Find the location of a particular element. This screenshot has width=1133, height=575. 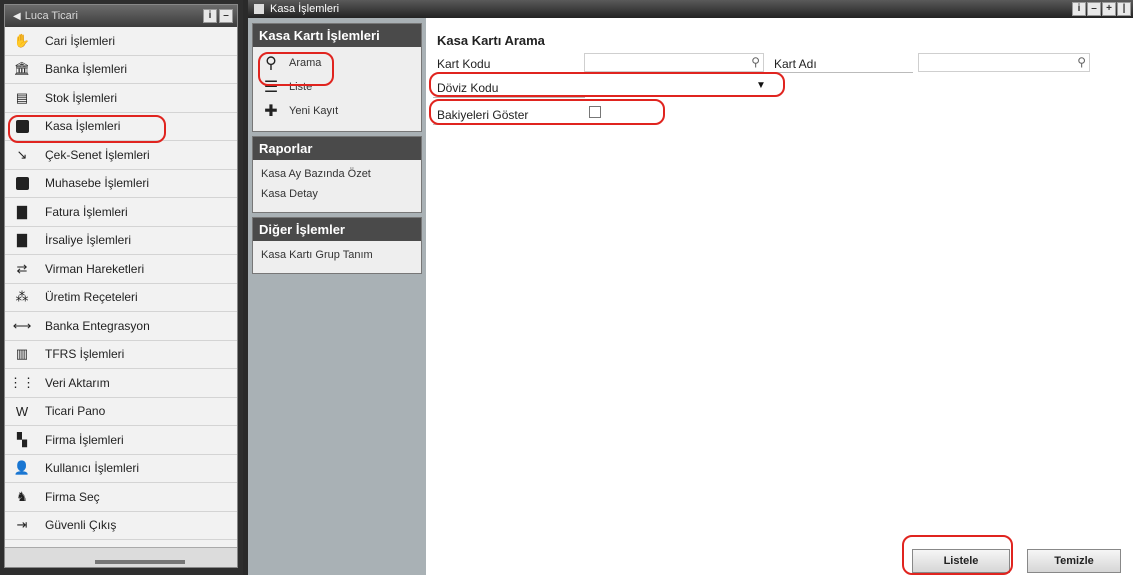

raporlar-box: Raporlar Kasa Ay Bazında Özet Kasa Detay is located at coordinates (337, 174).